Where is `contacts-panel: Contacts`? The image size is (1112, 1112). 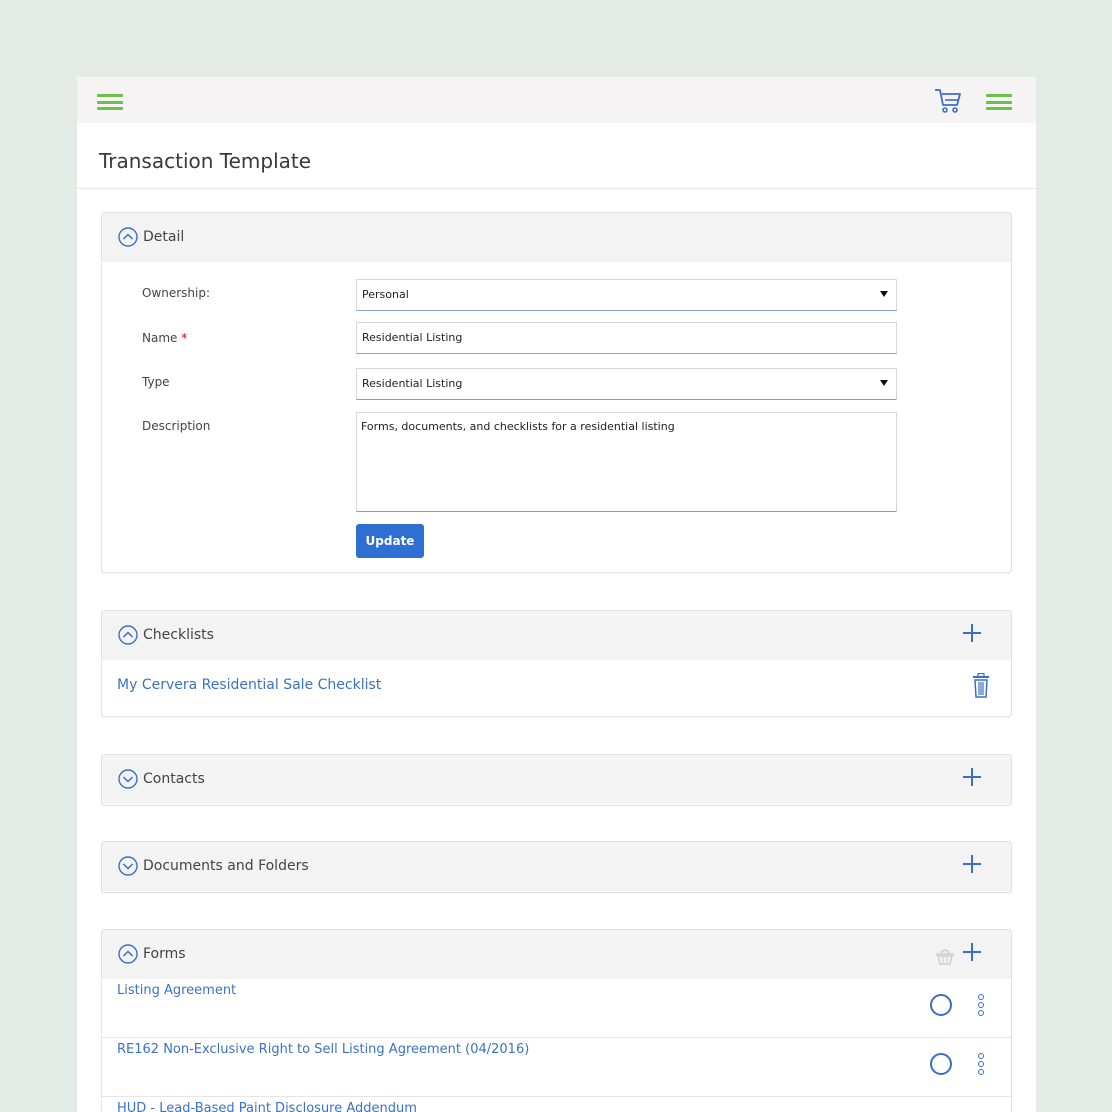
contacts-panel: Contacts is located at coordinates (556, 780).